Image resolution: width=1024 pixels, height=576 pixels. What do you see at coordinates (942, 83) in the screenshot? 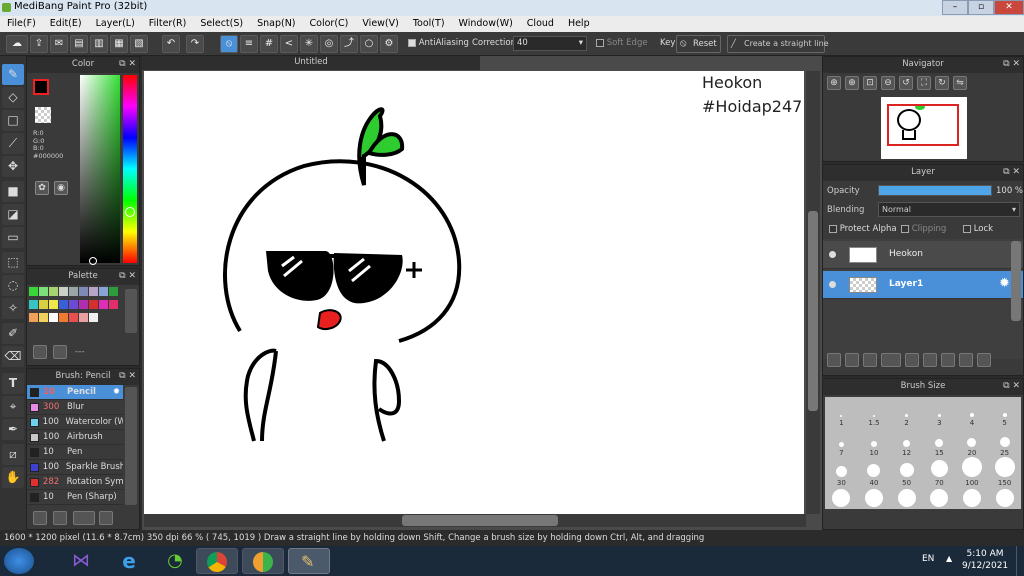
I see `rotate-right-icon: ↻` at bounding box center [942, 83].